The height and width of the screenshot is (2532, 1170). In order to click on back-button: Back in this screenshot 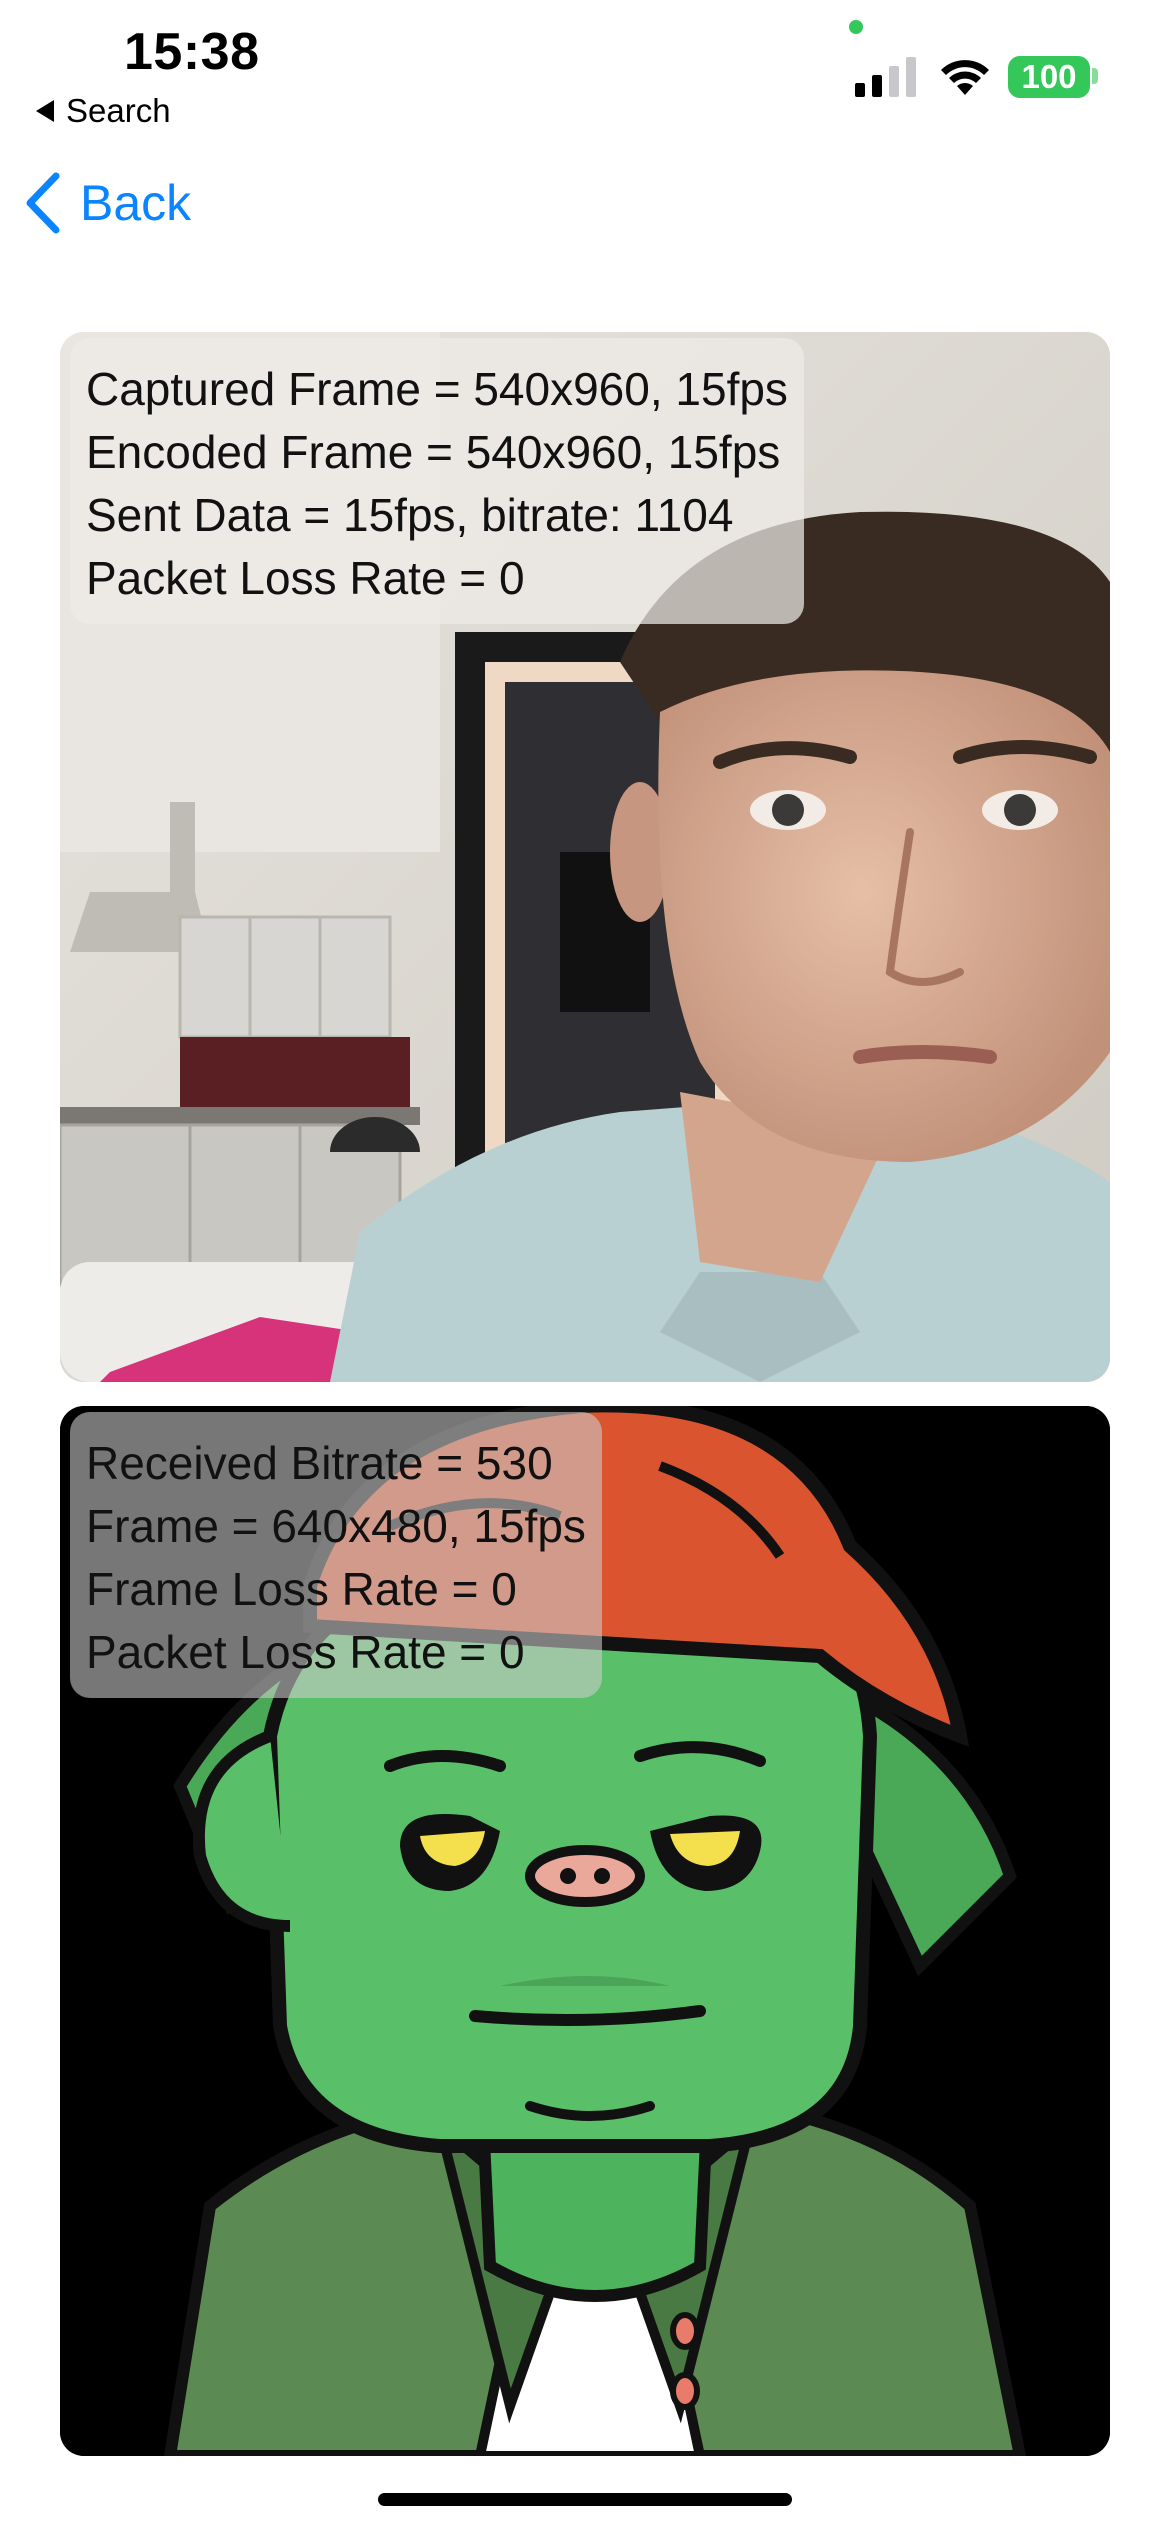, I will do `click(107, 203)`.